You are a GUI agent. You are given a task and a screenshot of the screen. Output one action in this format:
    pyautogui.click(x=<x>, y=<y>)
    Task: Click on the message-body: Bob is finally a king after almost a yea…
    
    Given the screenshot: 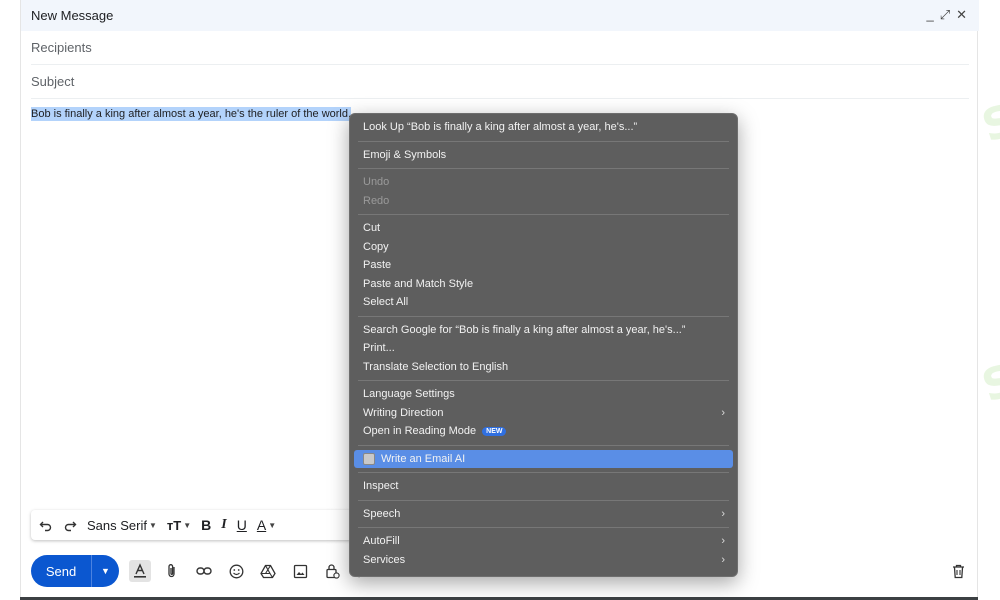 What is the action you would take?
    pyautogui.click(x=191, y=114)
    